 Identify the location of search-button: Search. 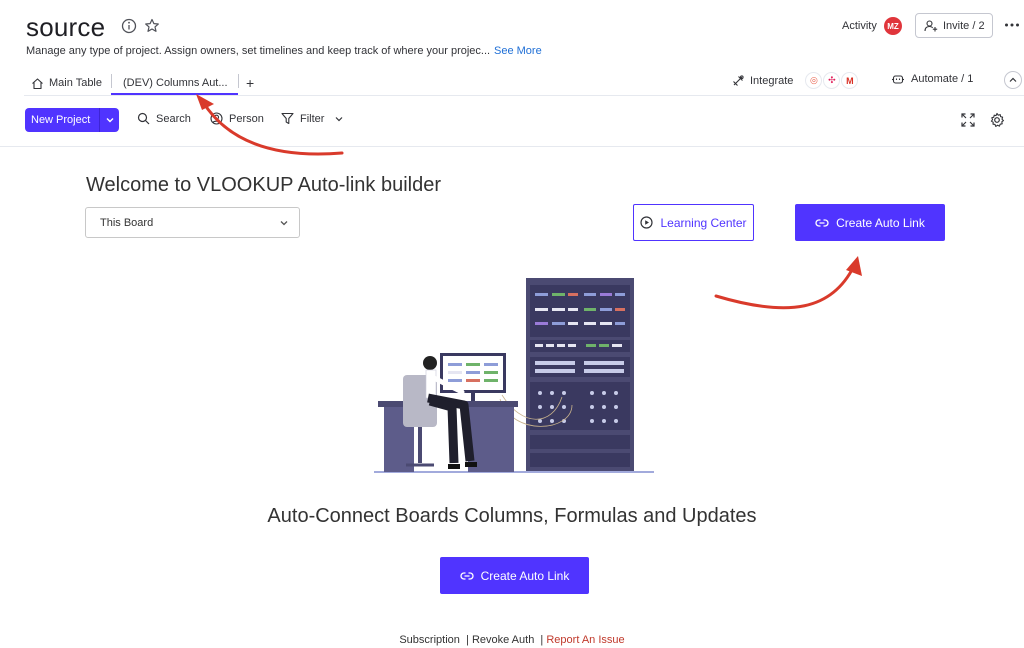
(164, 118).